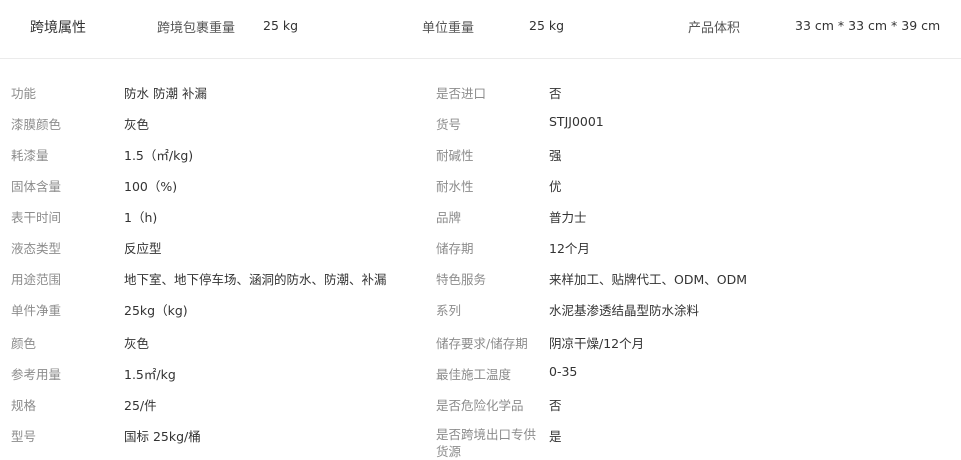 Image resolution: width=961 pixels, height=460 pixels. Describe the element at coordinates (555, 155) in the screenshot. I see `attribute-value: 强` at that location.